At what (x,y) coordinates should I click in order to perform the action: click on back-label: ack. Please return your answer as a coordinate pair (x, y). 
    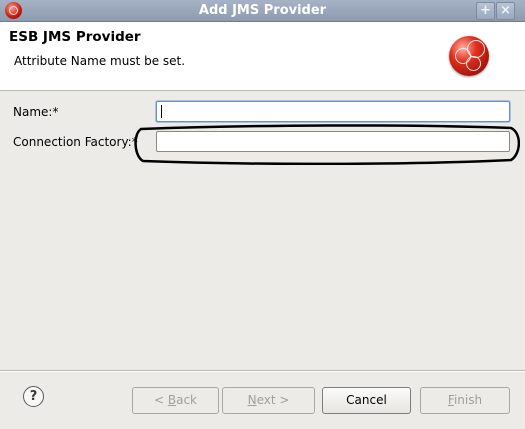
    Looking at the image, I should click on (186, 400).